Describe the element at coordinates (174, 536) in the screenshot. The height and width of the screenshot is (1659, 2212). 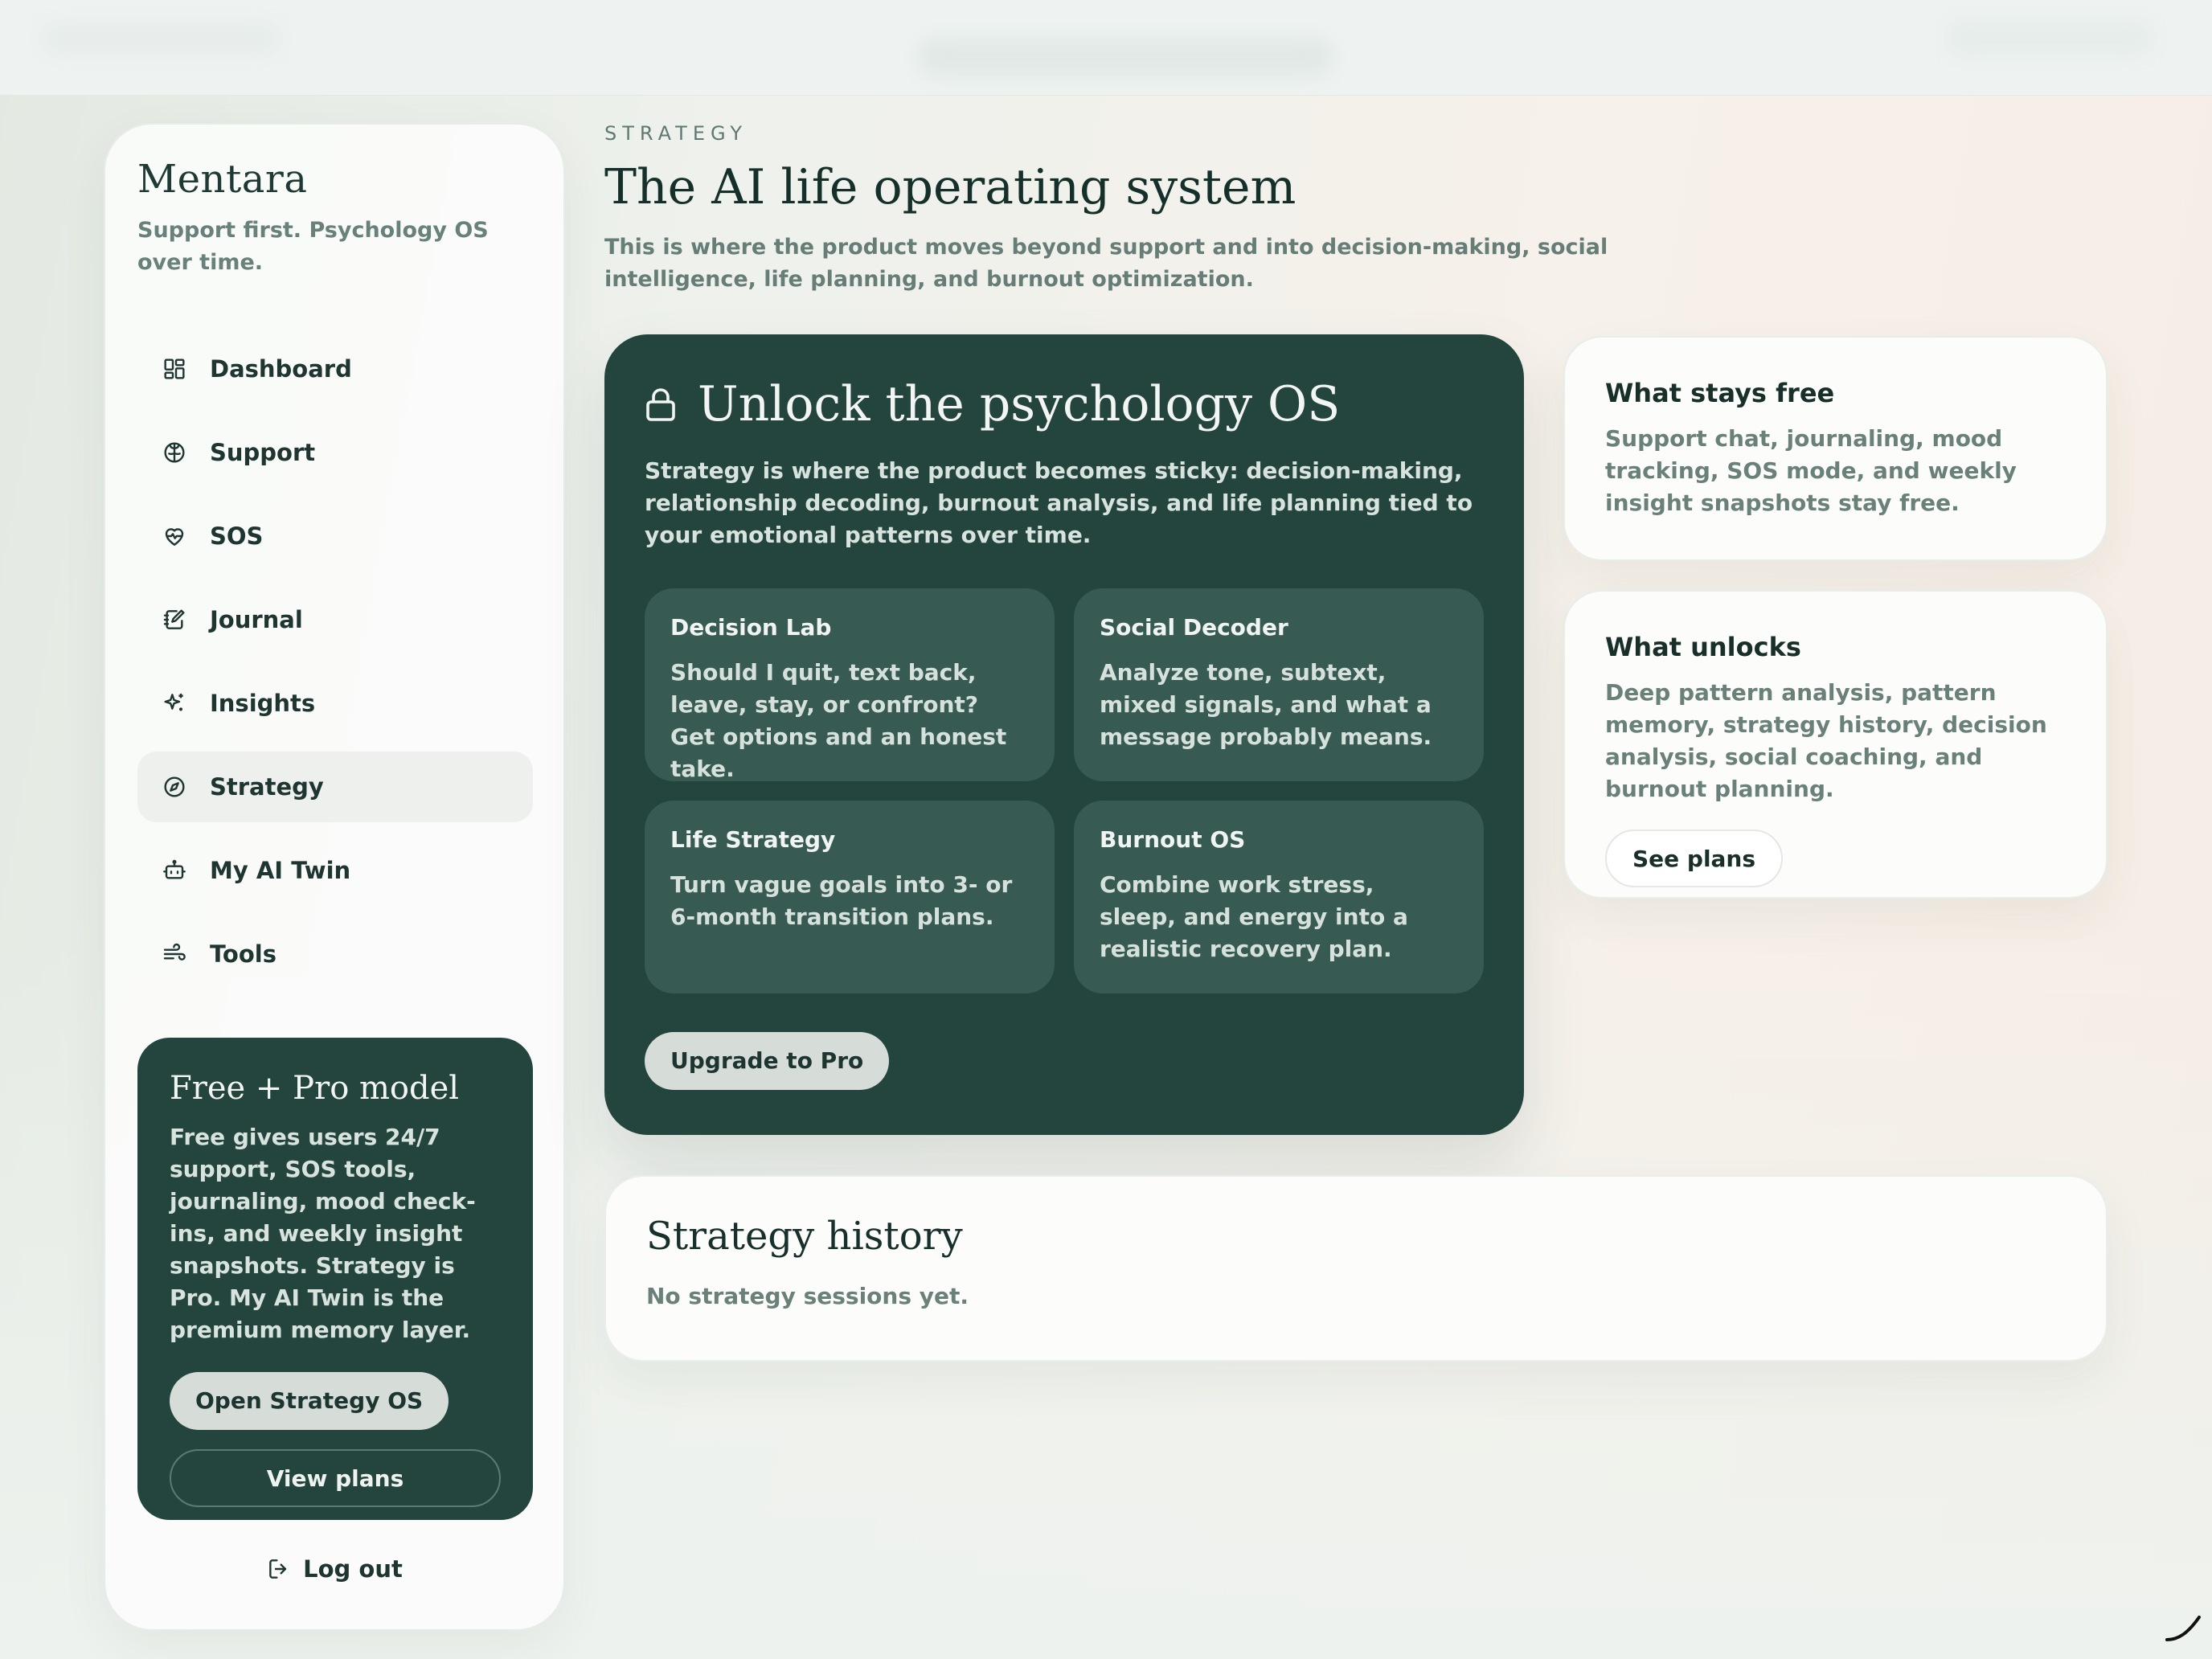
I see `heart-pulse-icon` at that location.